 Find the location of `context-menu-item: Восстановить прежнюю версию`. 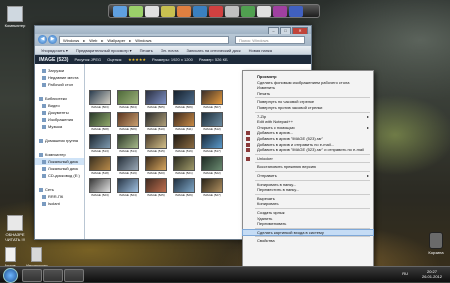

context-menu-item: Восстановить прежнюю версию is located at coordinates (308, 166).